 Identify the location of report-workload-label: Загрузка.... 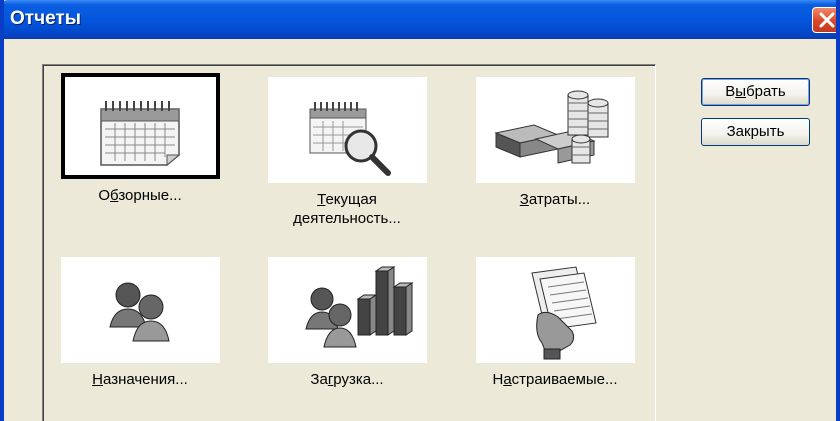
(347, 379).